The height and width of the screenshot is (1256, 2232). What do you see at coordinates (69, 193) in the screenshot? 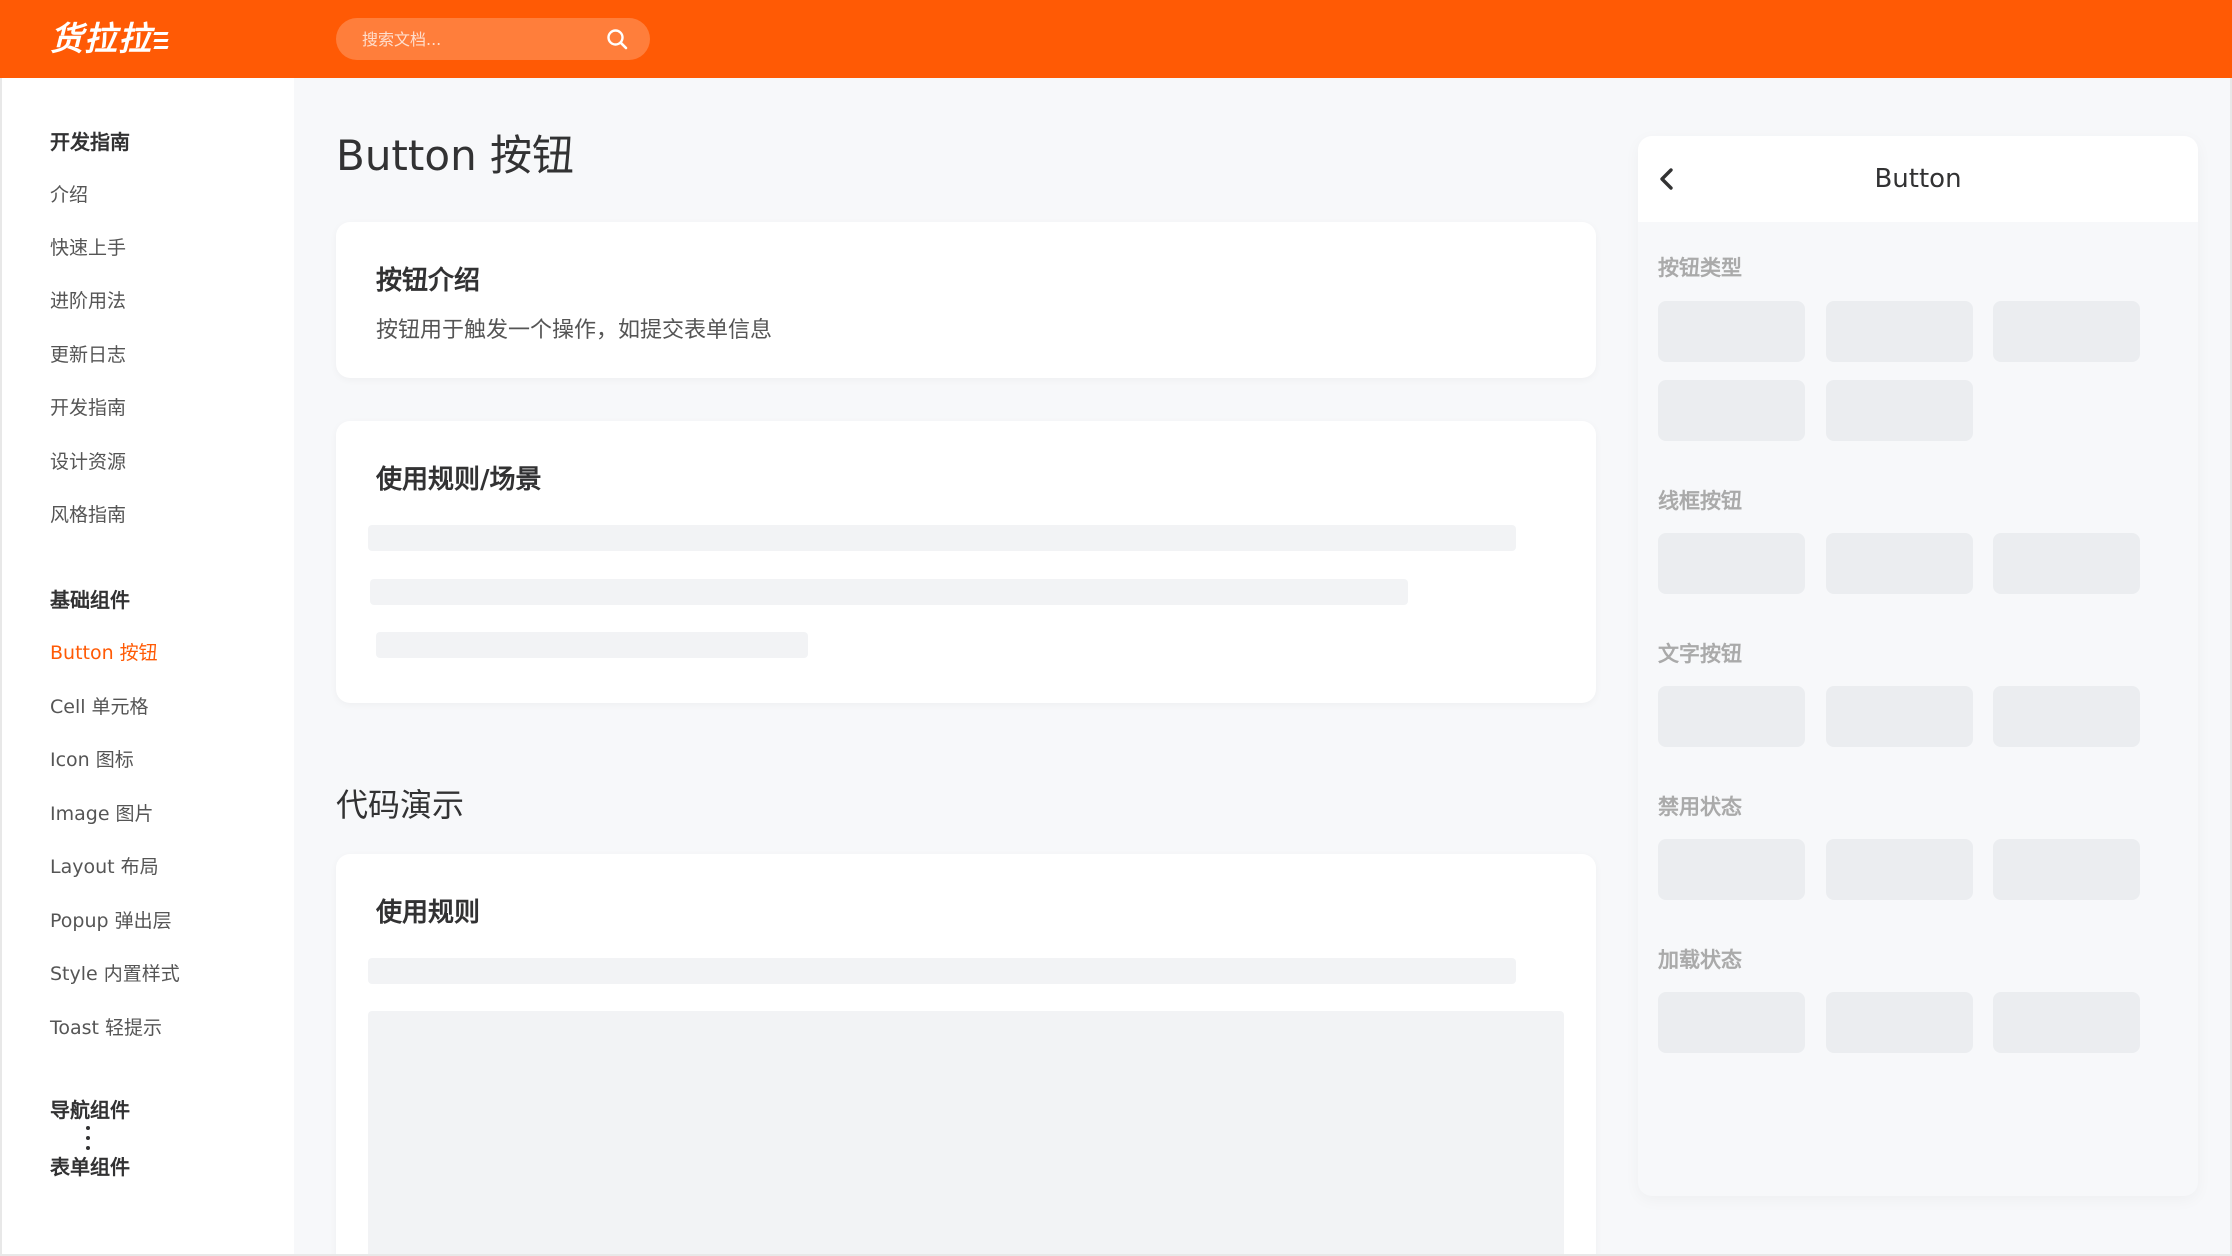
I see `sidebar-item-intro: 介绍` at bounding box center [69, 193].